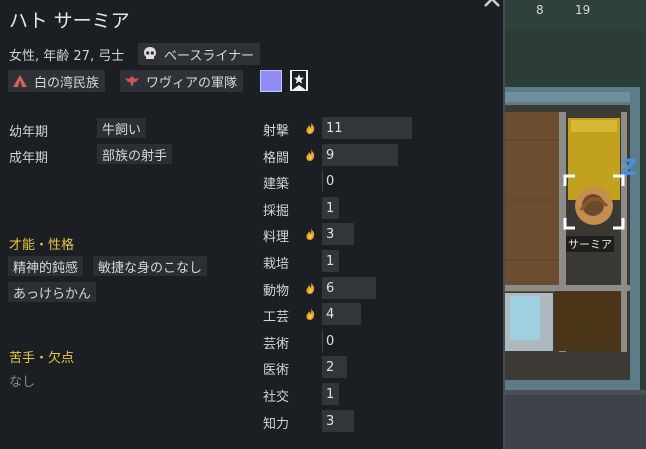 The image size is (646, 449). Describe the element at coordinates (20, 81) in the screenshot. I see `tent-icon` at that location.